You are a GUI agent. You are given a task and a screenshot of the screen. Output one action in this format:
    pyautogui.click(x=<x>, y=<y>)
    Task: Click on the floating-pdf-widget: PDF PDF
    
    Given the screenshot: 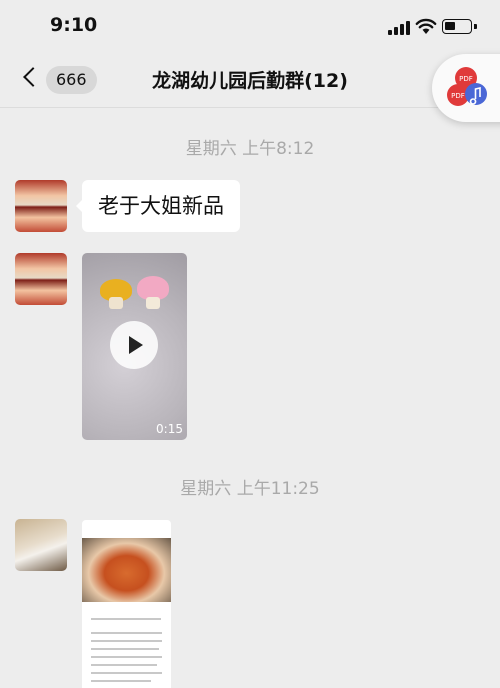 What is the action you would take?
    pyautogui.click(x=466, y=88)
    